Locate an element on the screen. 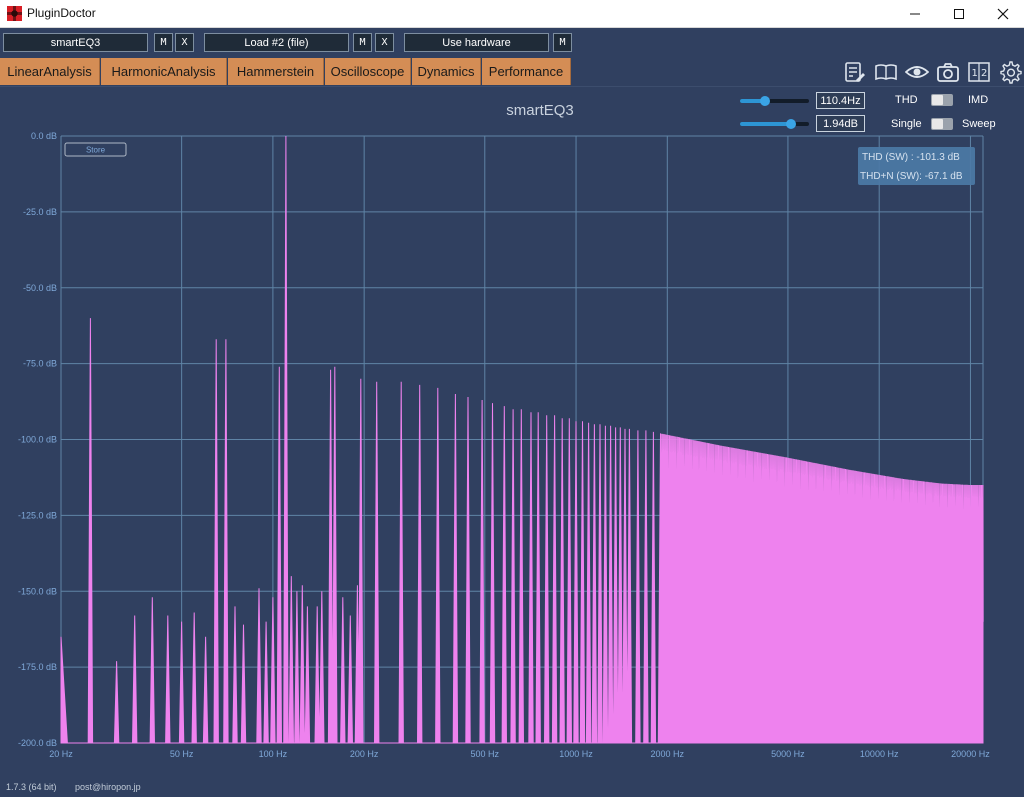  split-1-2-icon: 1 2 is located at coordinates (979, 72).